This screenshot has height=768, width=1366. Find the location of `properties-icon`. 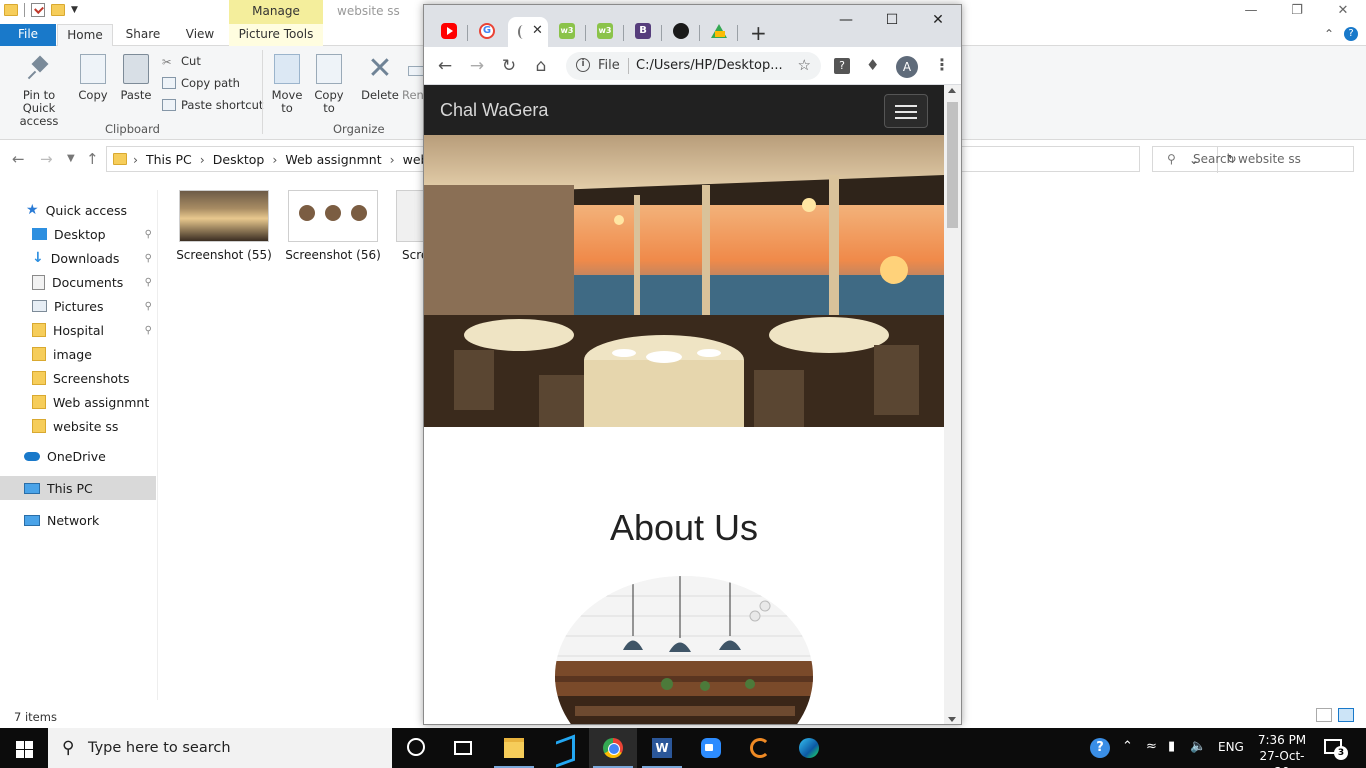

properties-icon is located at coordinates (38, 10).